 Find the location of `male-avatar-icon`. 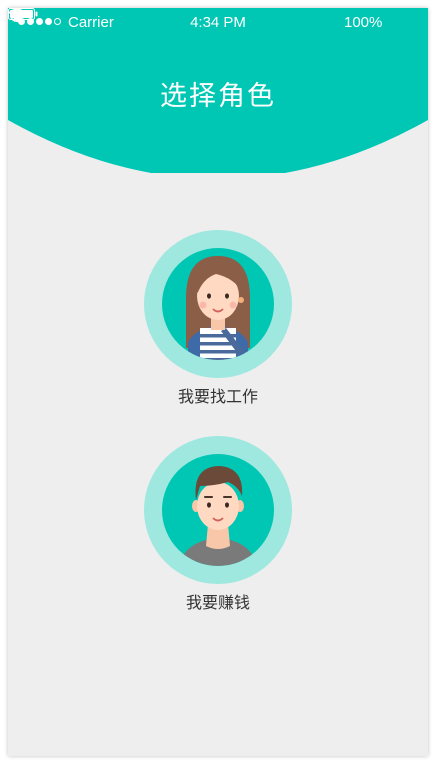

male-avatar-icon is located at coordinates (218, 510).